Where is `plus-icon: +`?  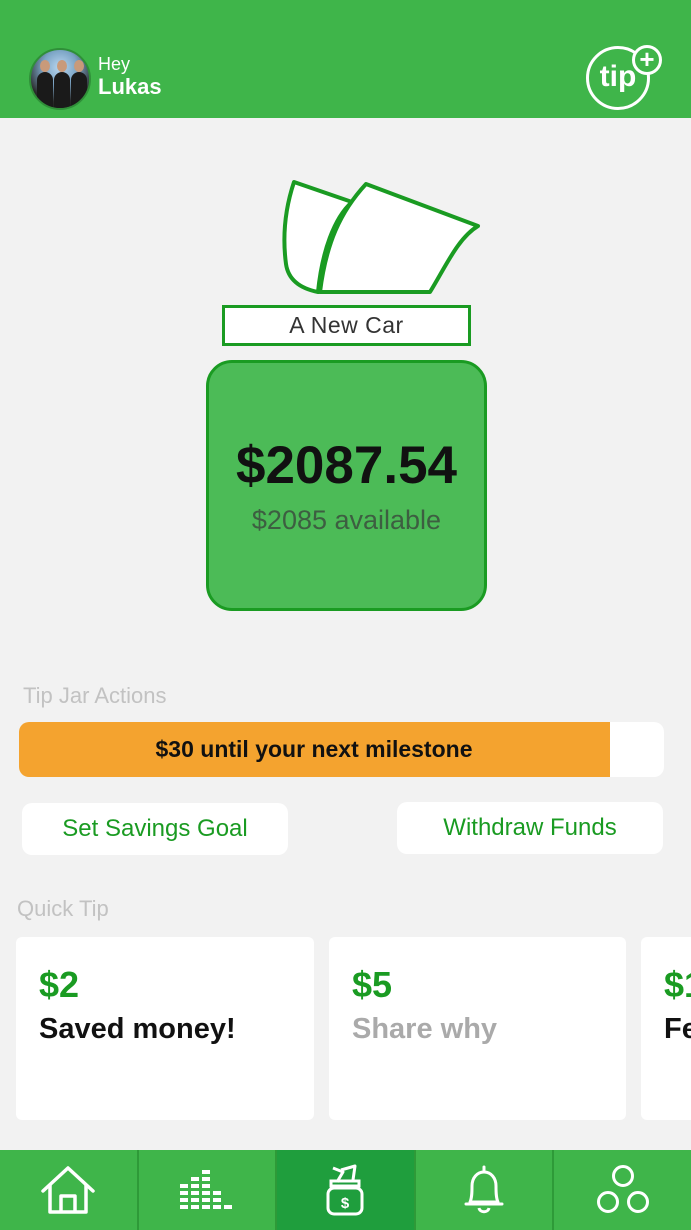 plus-icon: + is located at coordinates (647, 60).